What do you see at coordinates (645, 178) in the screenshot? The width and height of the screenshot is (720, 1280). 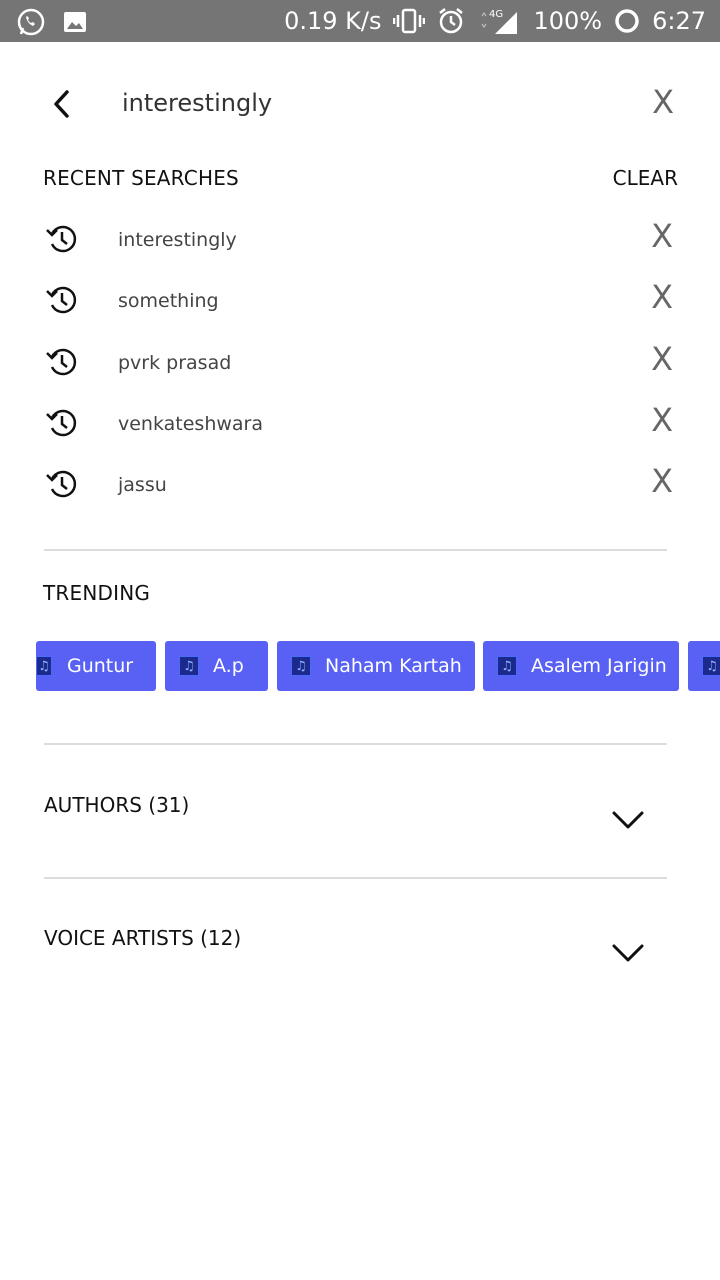 I see `clear-recent-button: CLEAR` at bounding box center [645, 178].